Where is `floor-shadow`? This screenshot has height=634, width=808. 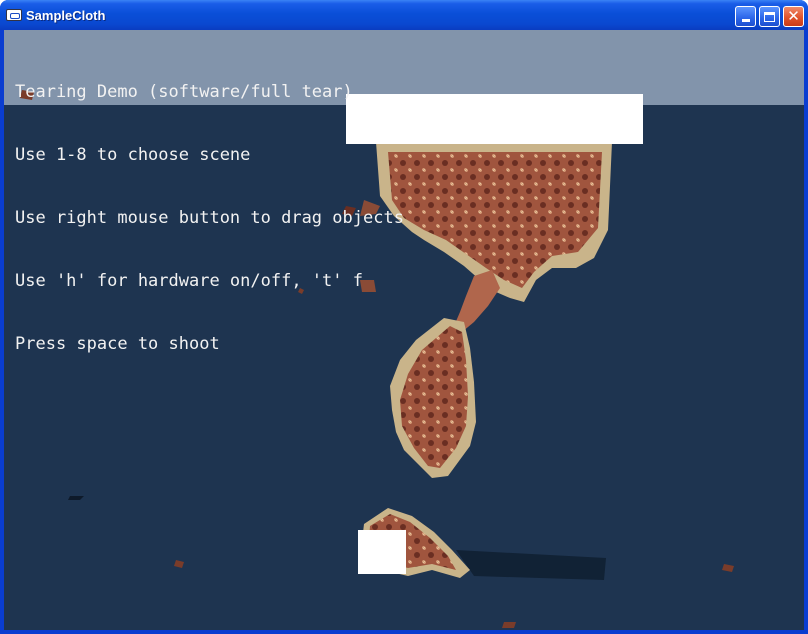 floor-shadow is located at coordinates (531, 565).